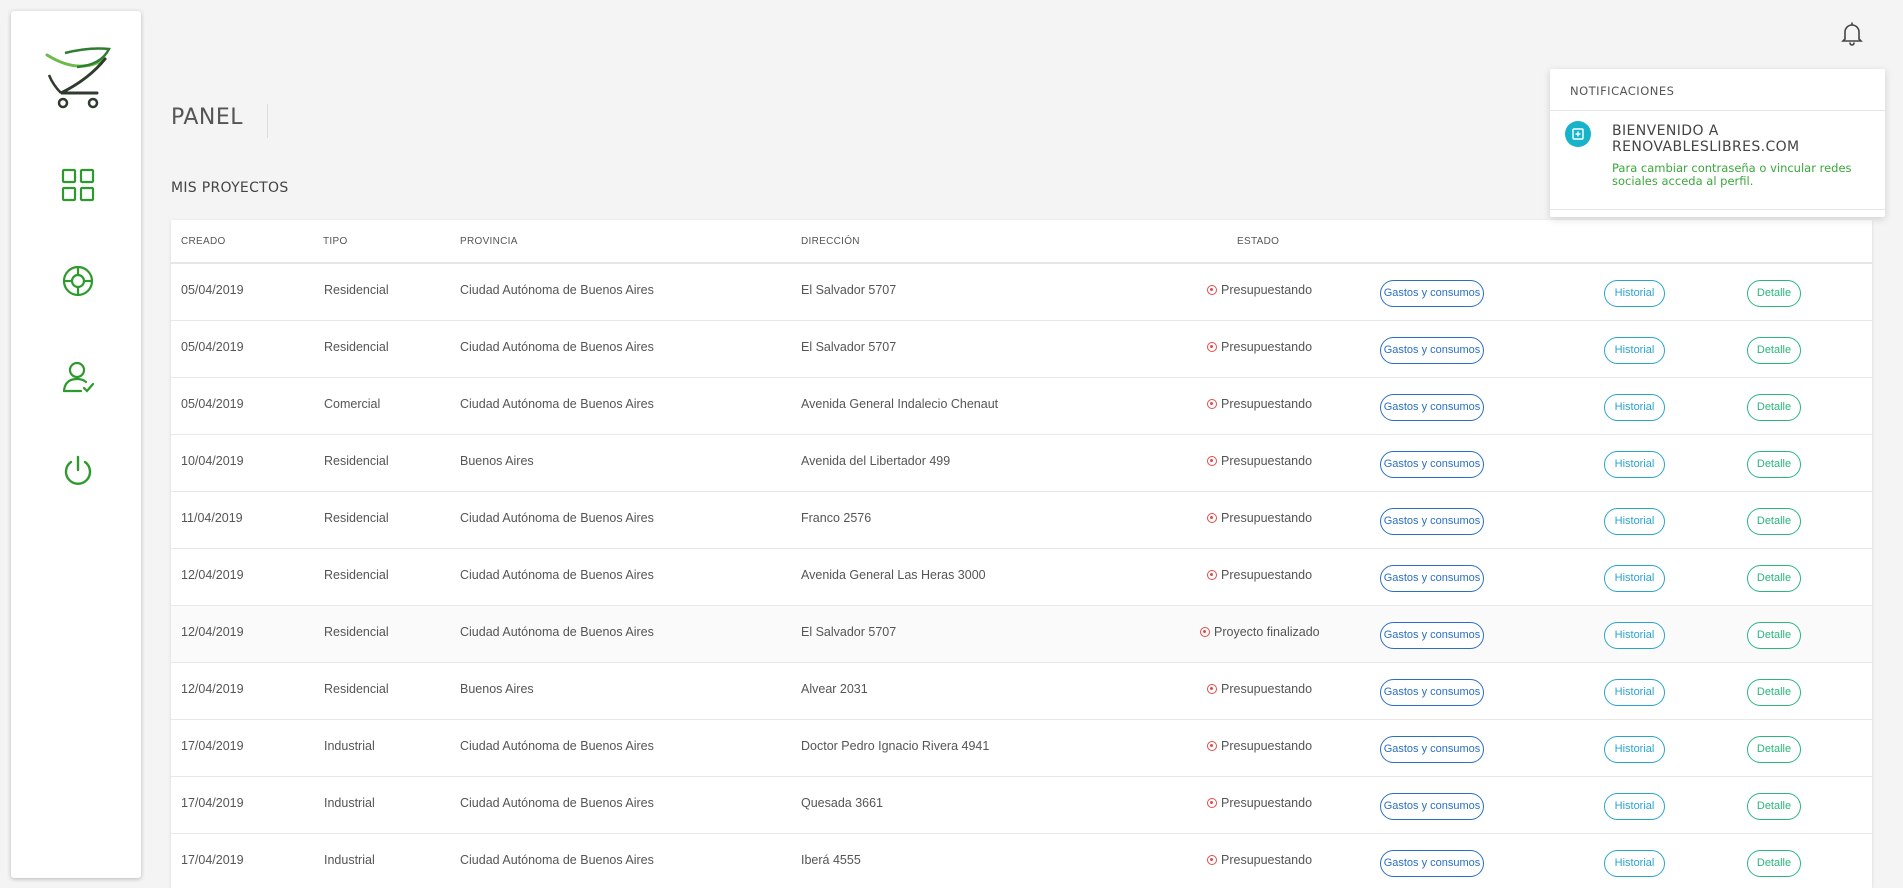 The width and height of the screenshot is (1903, 888). Describe the element at coordinates (203, 241) in the screenshot. I see `header-created: CREADO` at that location.